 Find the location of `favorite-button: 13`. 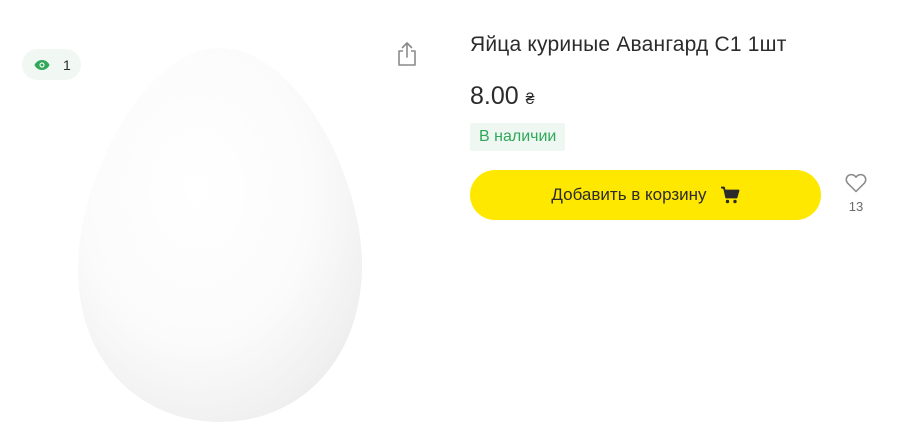

favorite-button: 13 is located at coordinates (856, 196).